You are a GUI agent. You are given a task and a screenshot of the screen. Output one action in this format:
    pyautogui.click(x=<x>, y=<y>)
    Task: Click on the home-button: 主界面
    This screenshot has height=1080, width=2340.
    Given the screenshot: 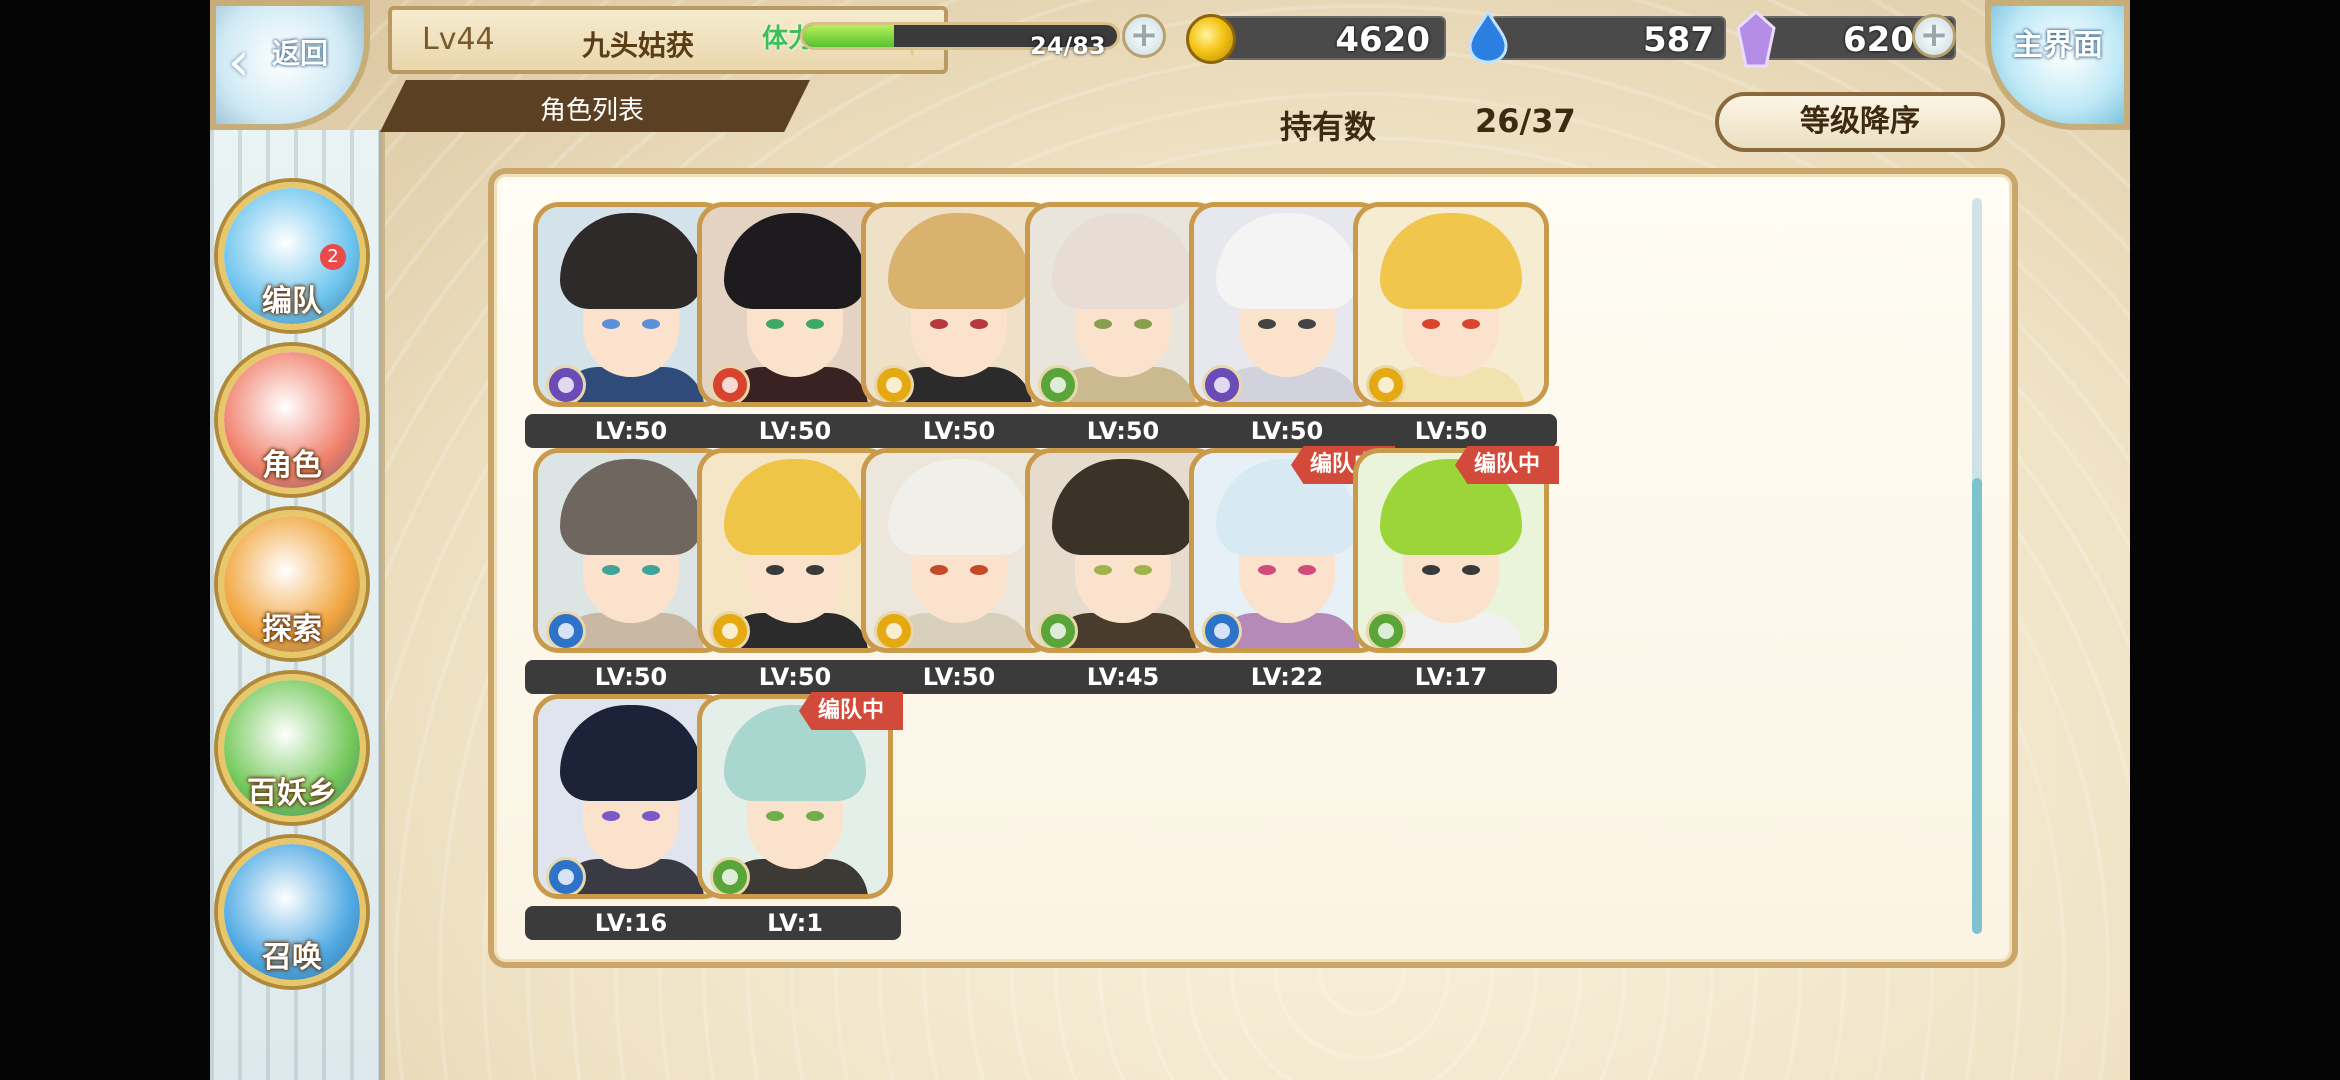 What is the action you would take?
    pyautogui.click(x=2057, y=65)
    